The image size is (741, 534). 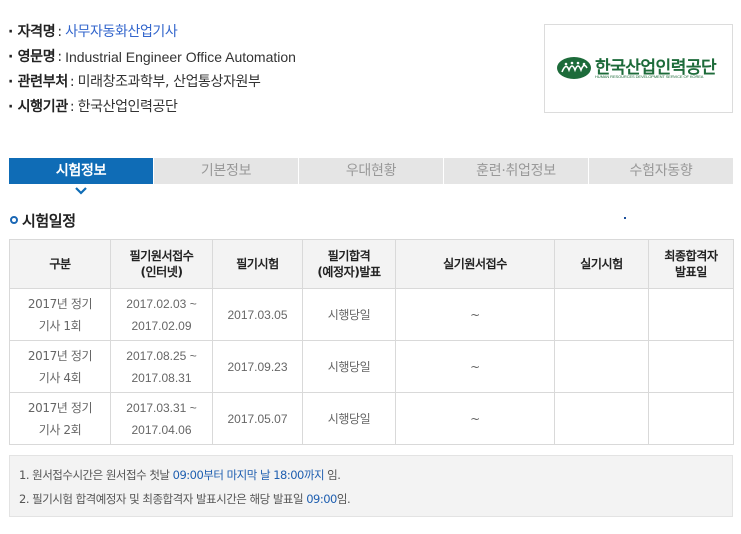 What do you see at coordinates (81, 171) in the screenshot?
I see `tab-exam-info: 시험정보` at bounding box center [81, 171].